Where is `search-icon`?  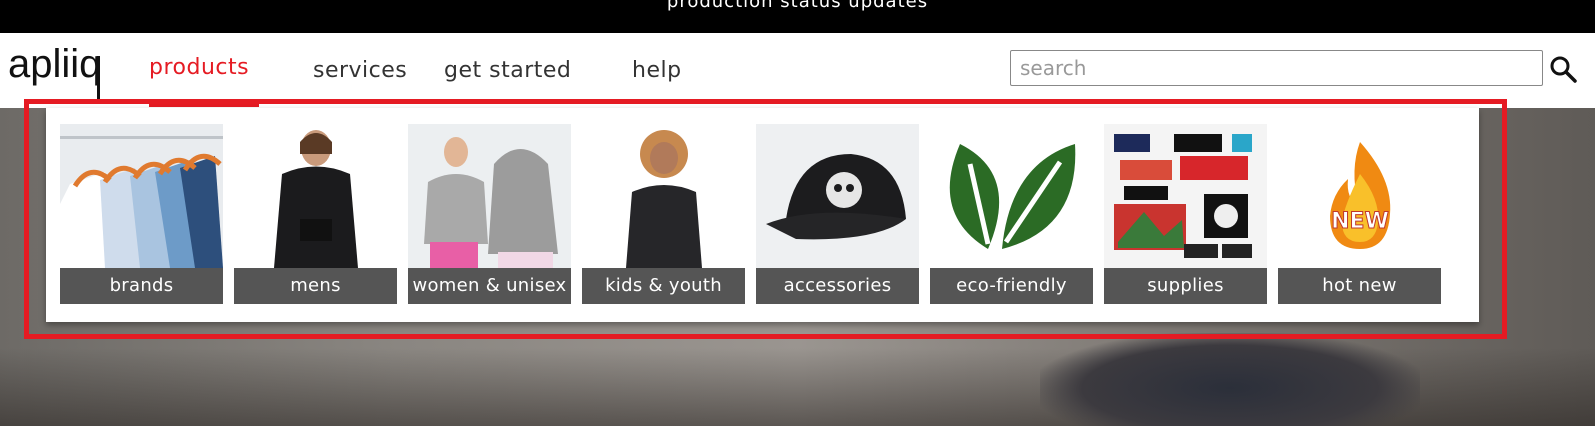
search-icon is located at coordinates (1563, 69).